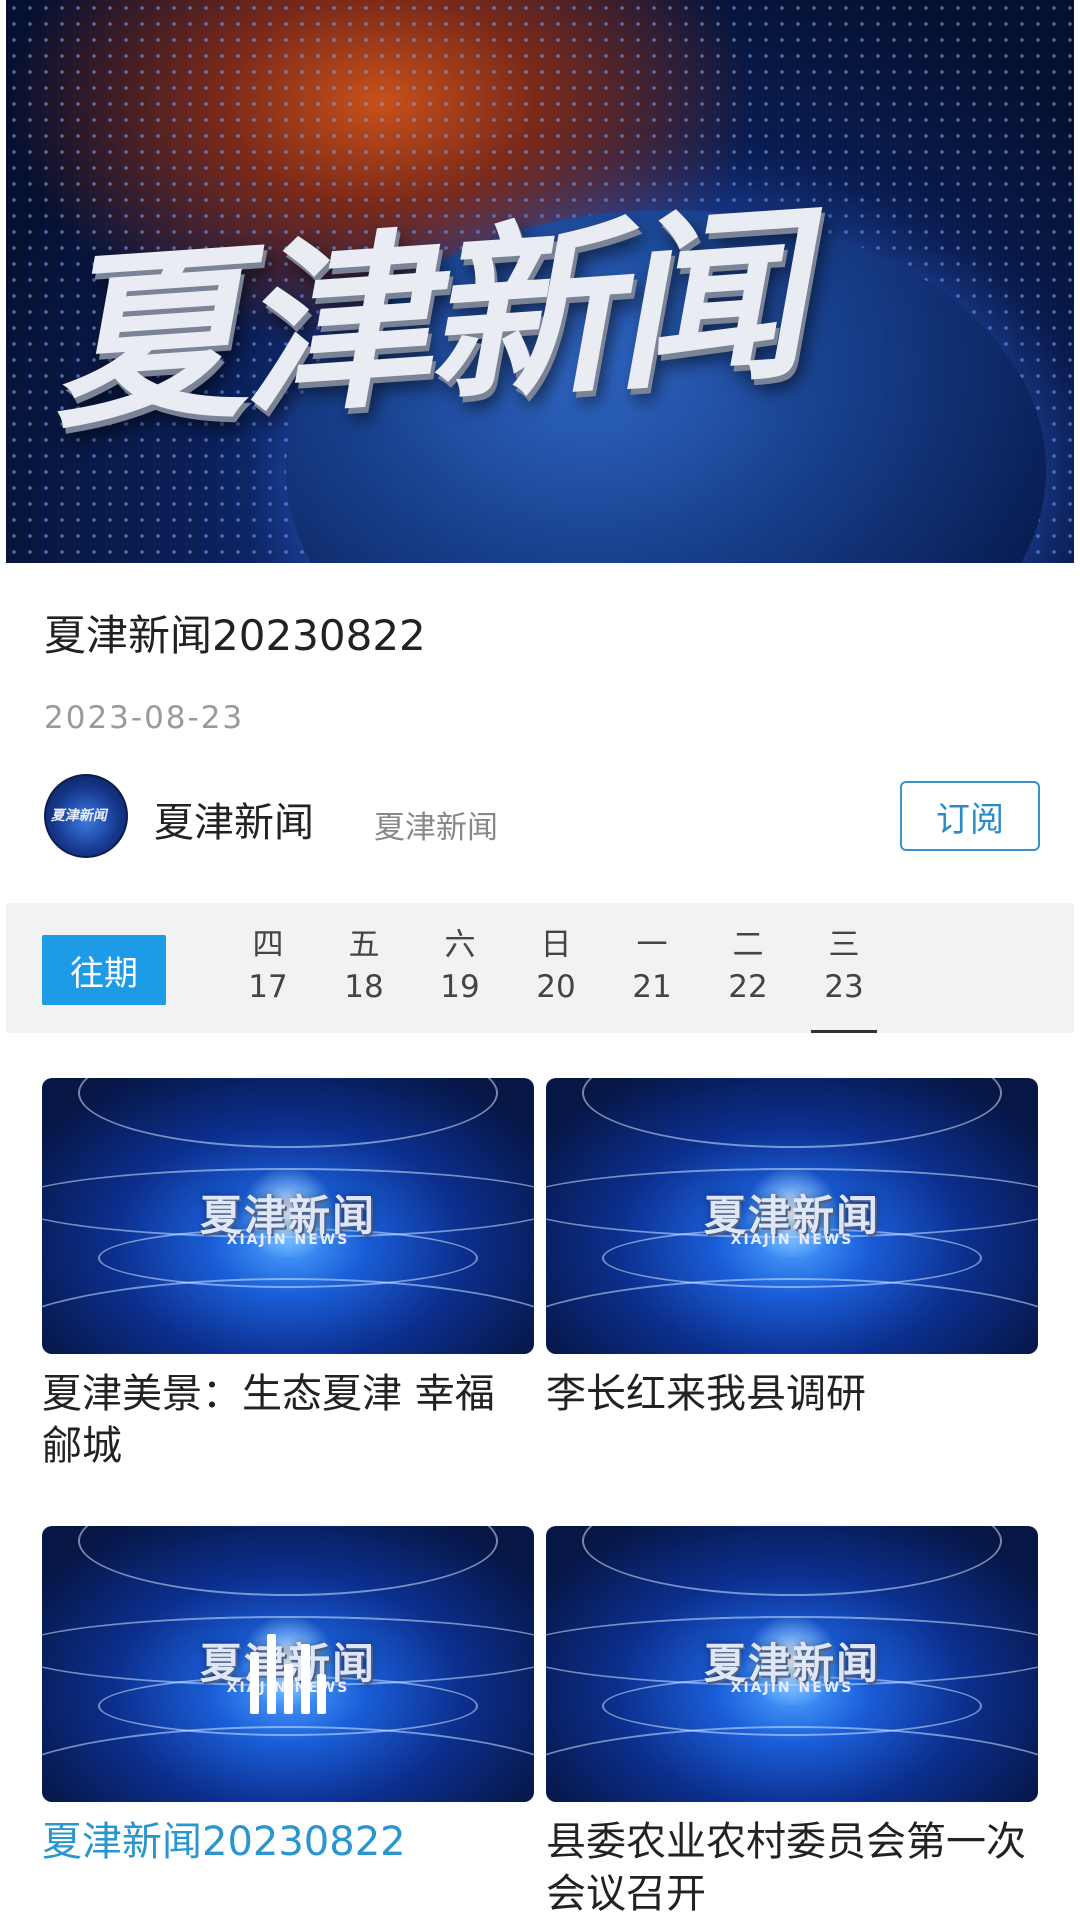 This screenshot has height=1920, width=1080. I want to click on day-number: 18, so click(364, 987).